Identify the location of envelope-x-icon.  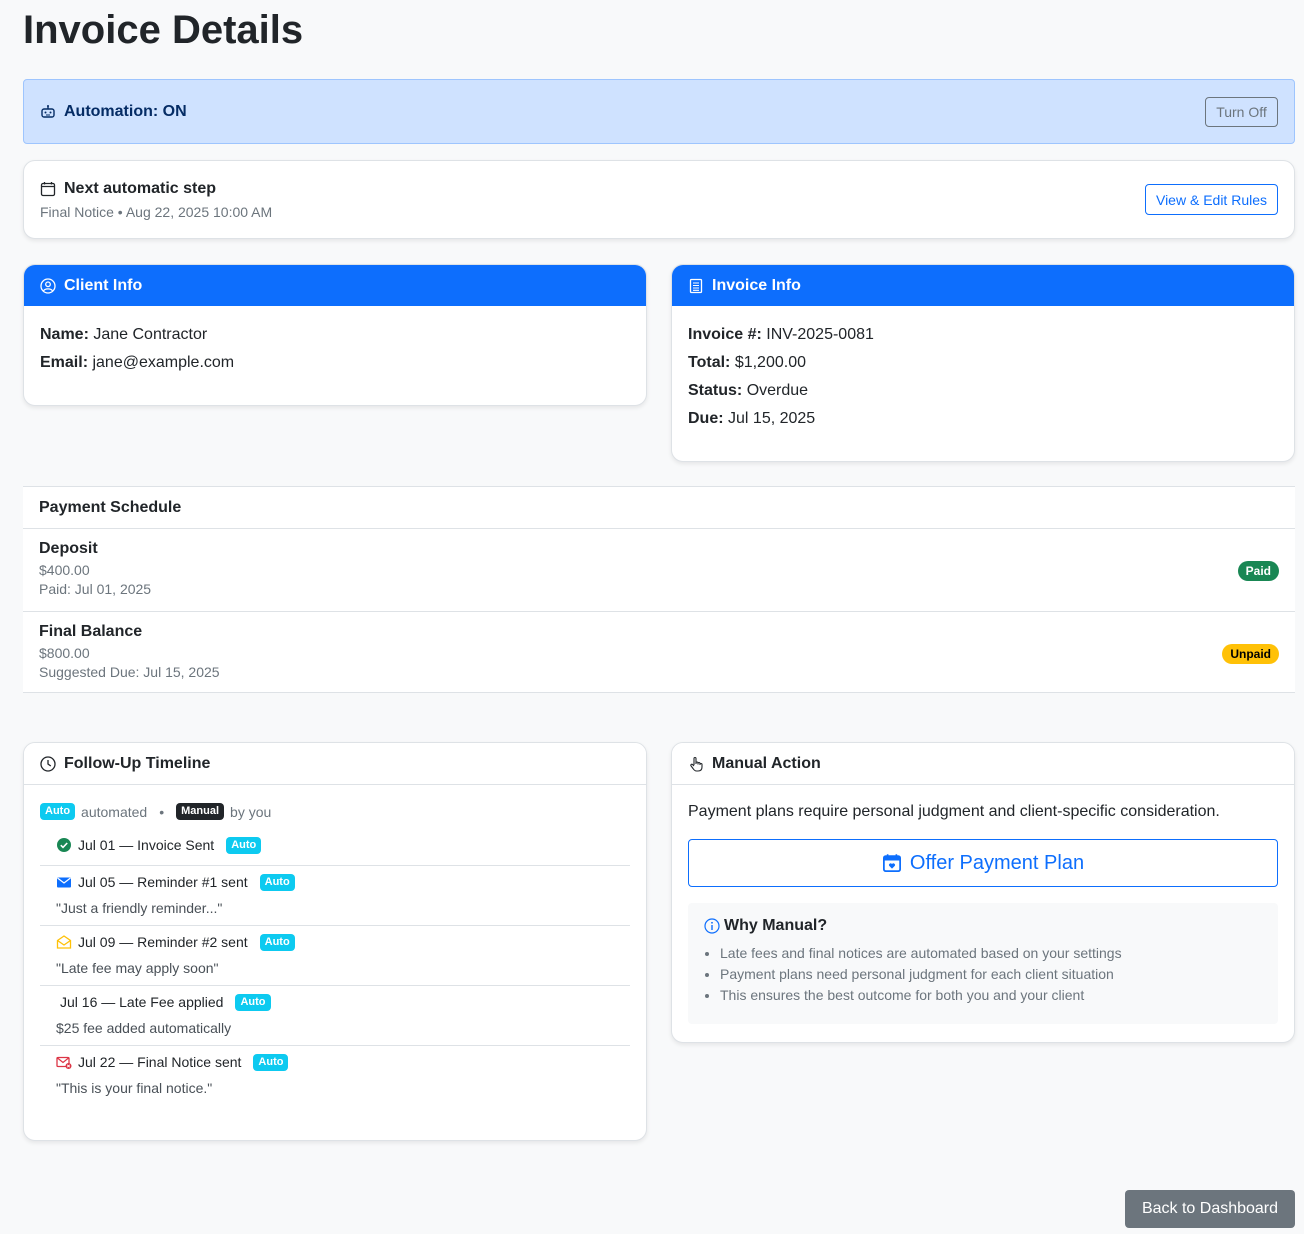
(64, 1062).